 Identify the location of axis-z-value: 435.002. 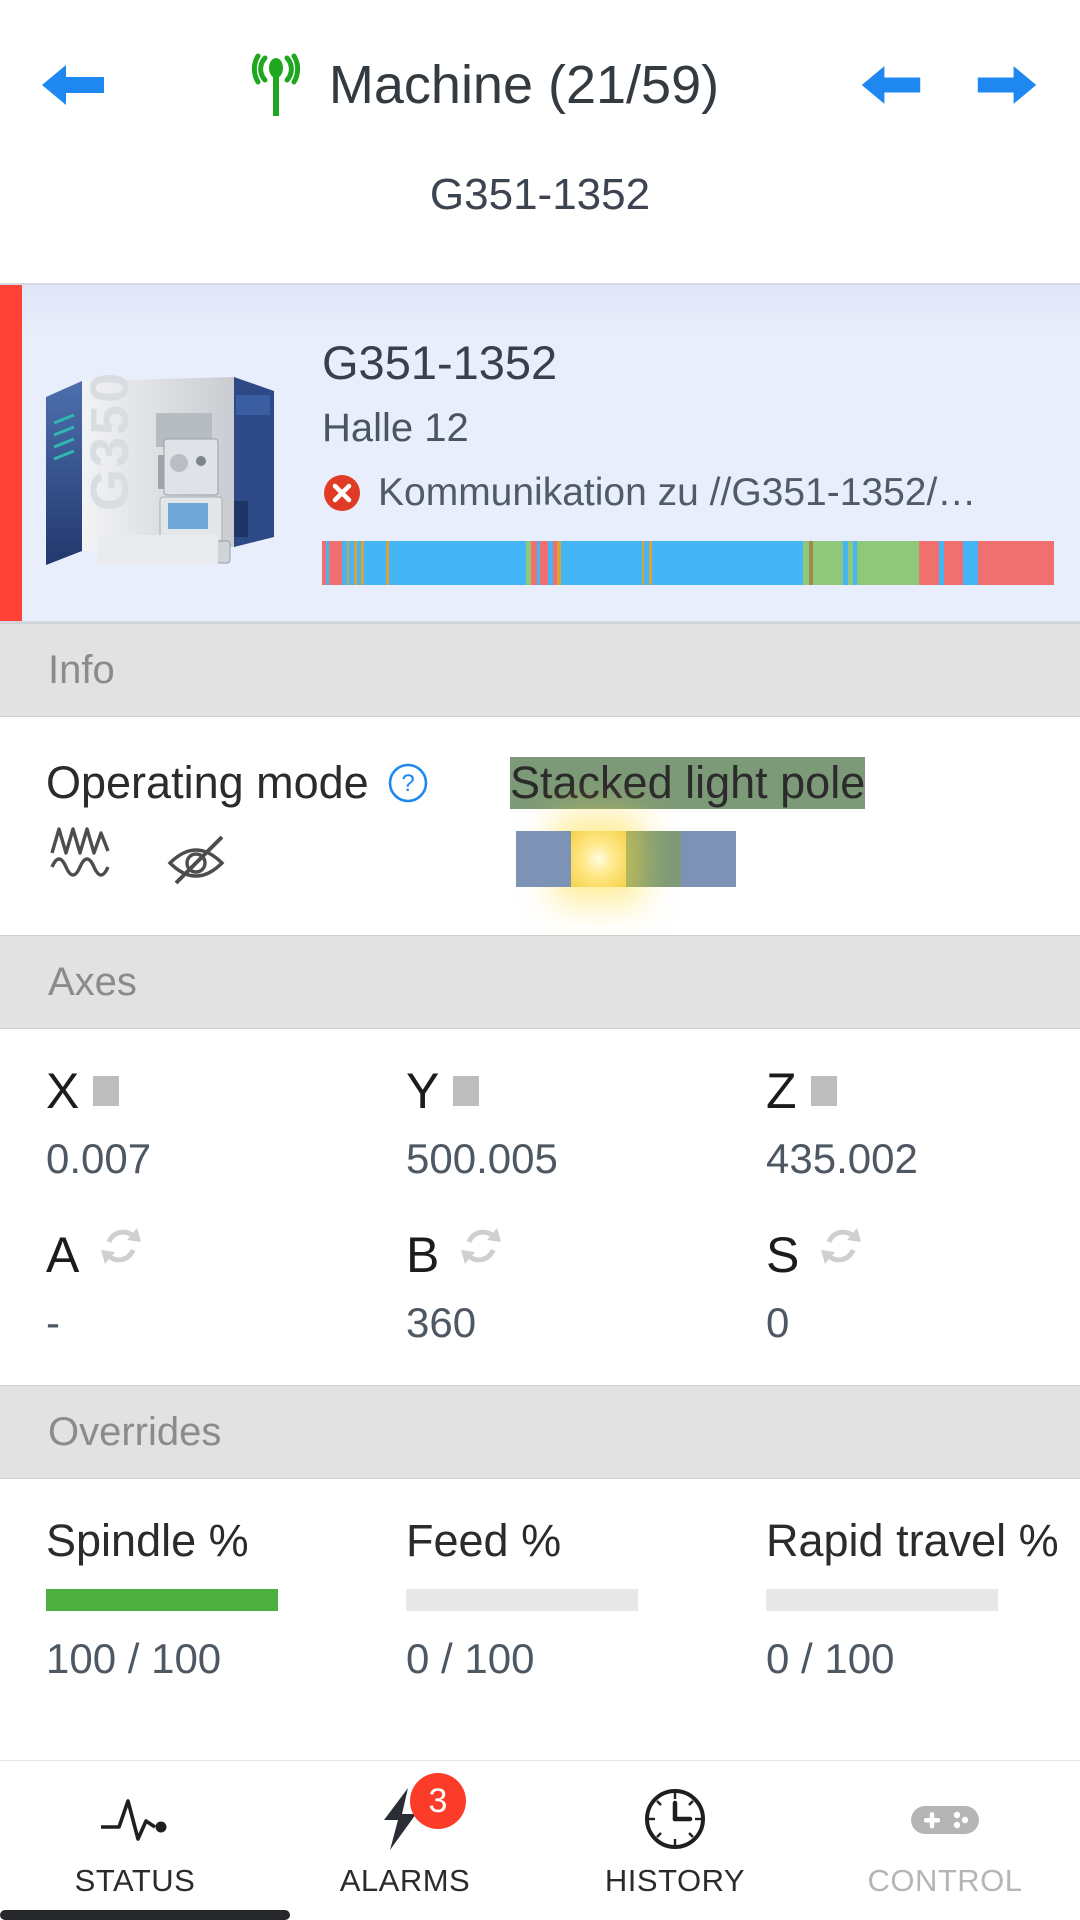
(842, 1158).